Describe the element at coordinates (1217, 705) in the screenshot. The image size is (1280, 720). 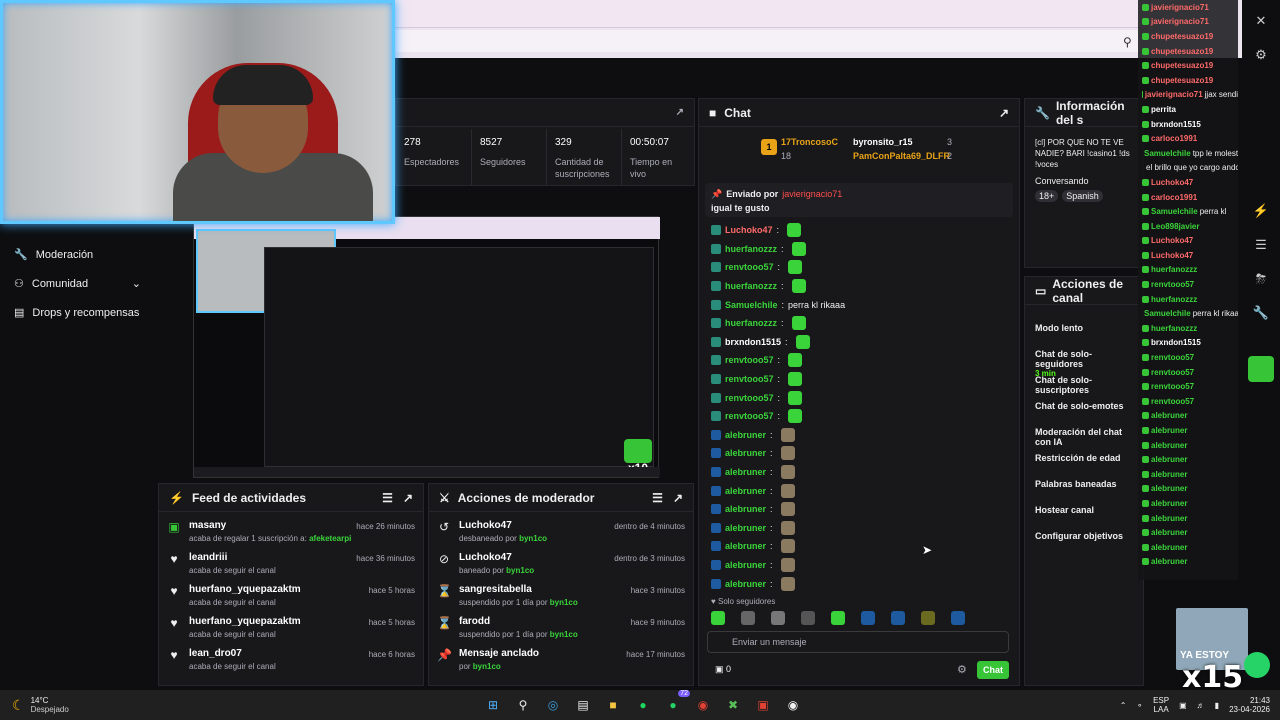
I see `battery-icon: ▮` at that location.